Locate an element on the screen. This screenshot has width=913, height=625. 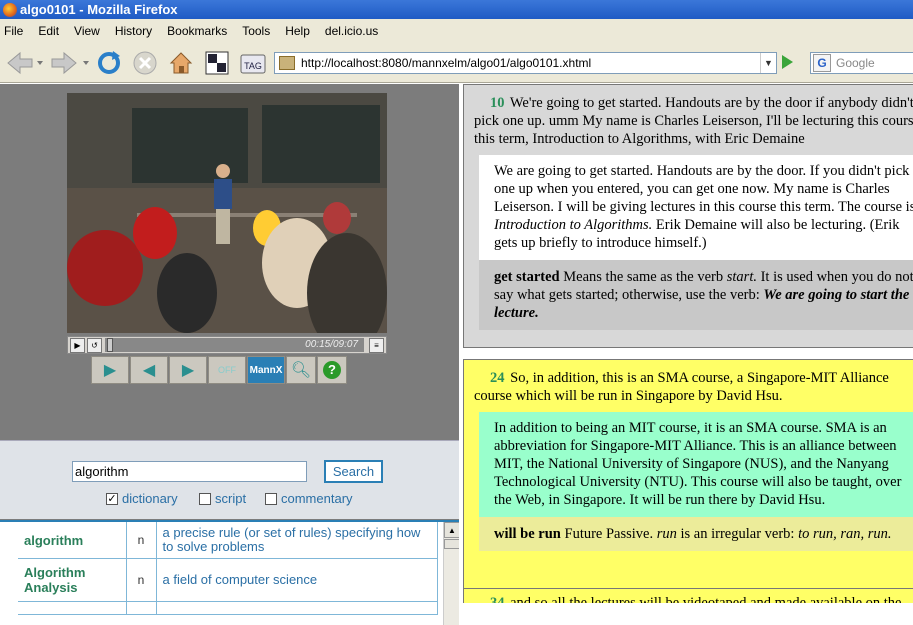
svg-text: TAG is located at coordinates (253, 66).